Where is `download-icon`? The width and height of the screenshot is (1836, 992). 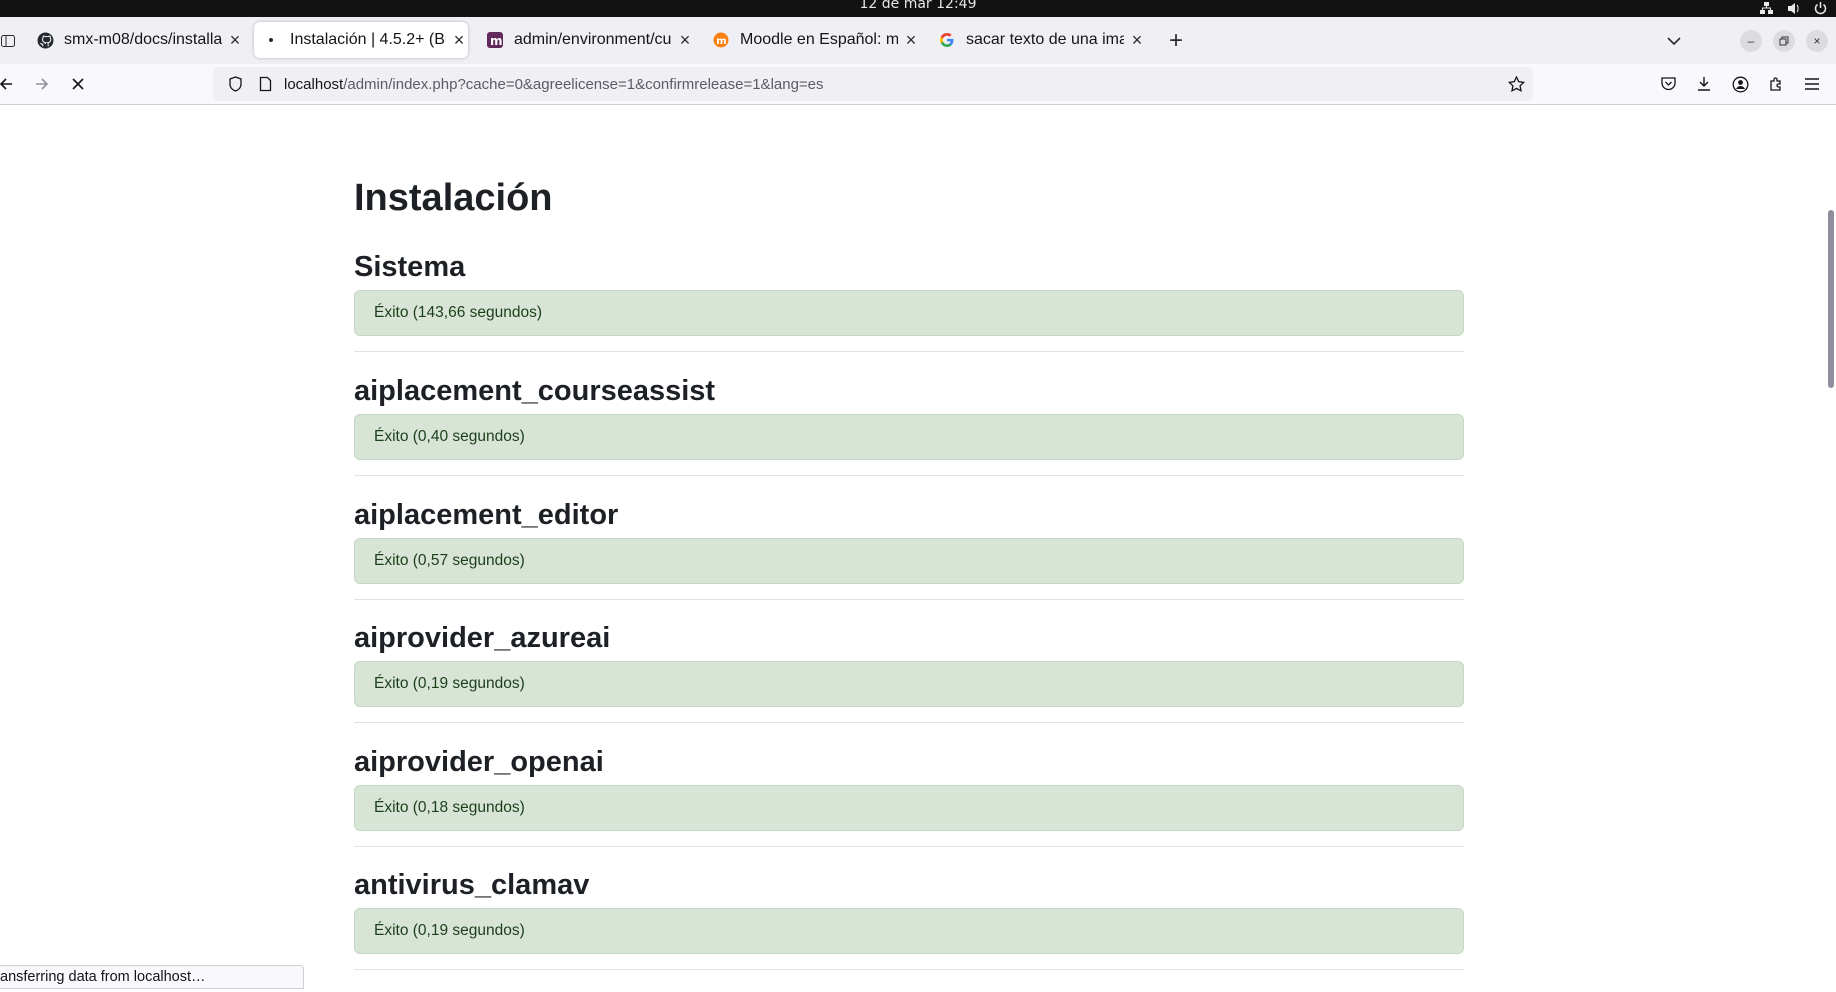 download-icon is located at coordinates (1704, 84).